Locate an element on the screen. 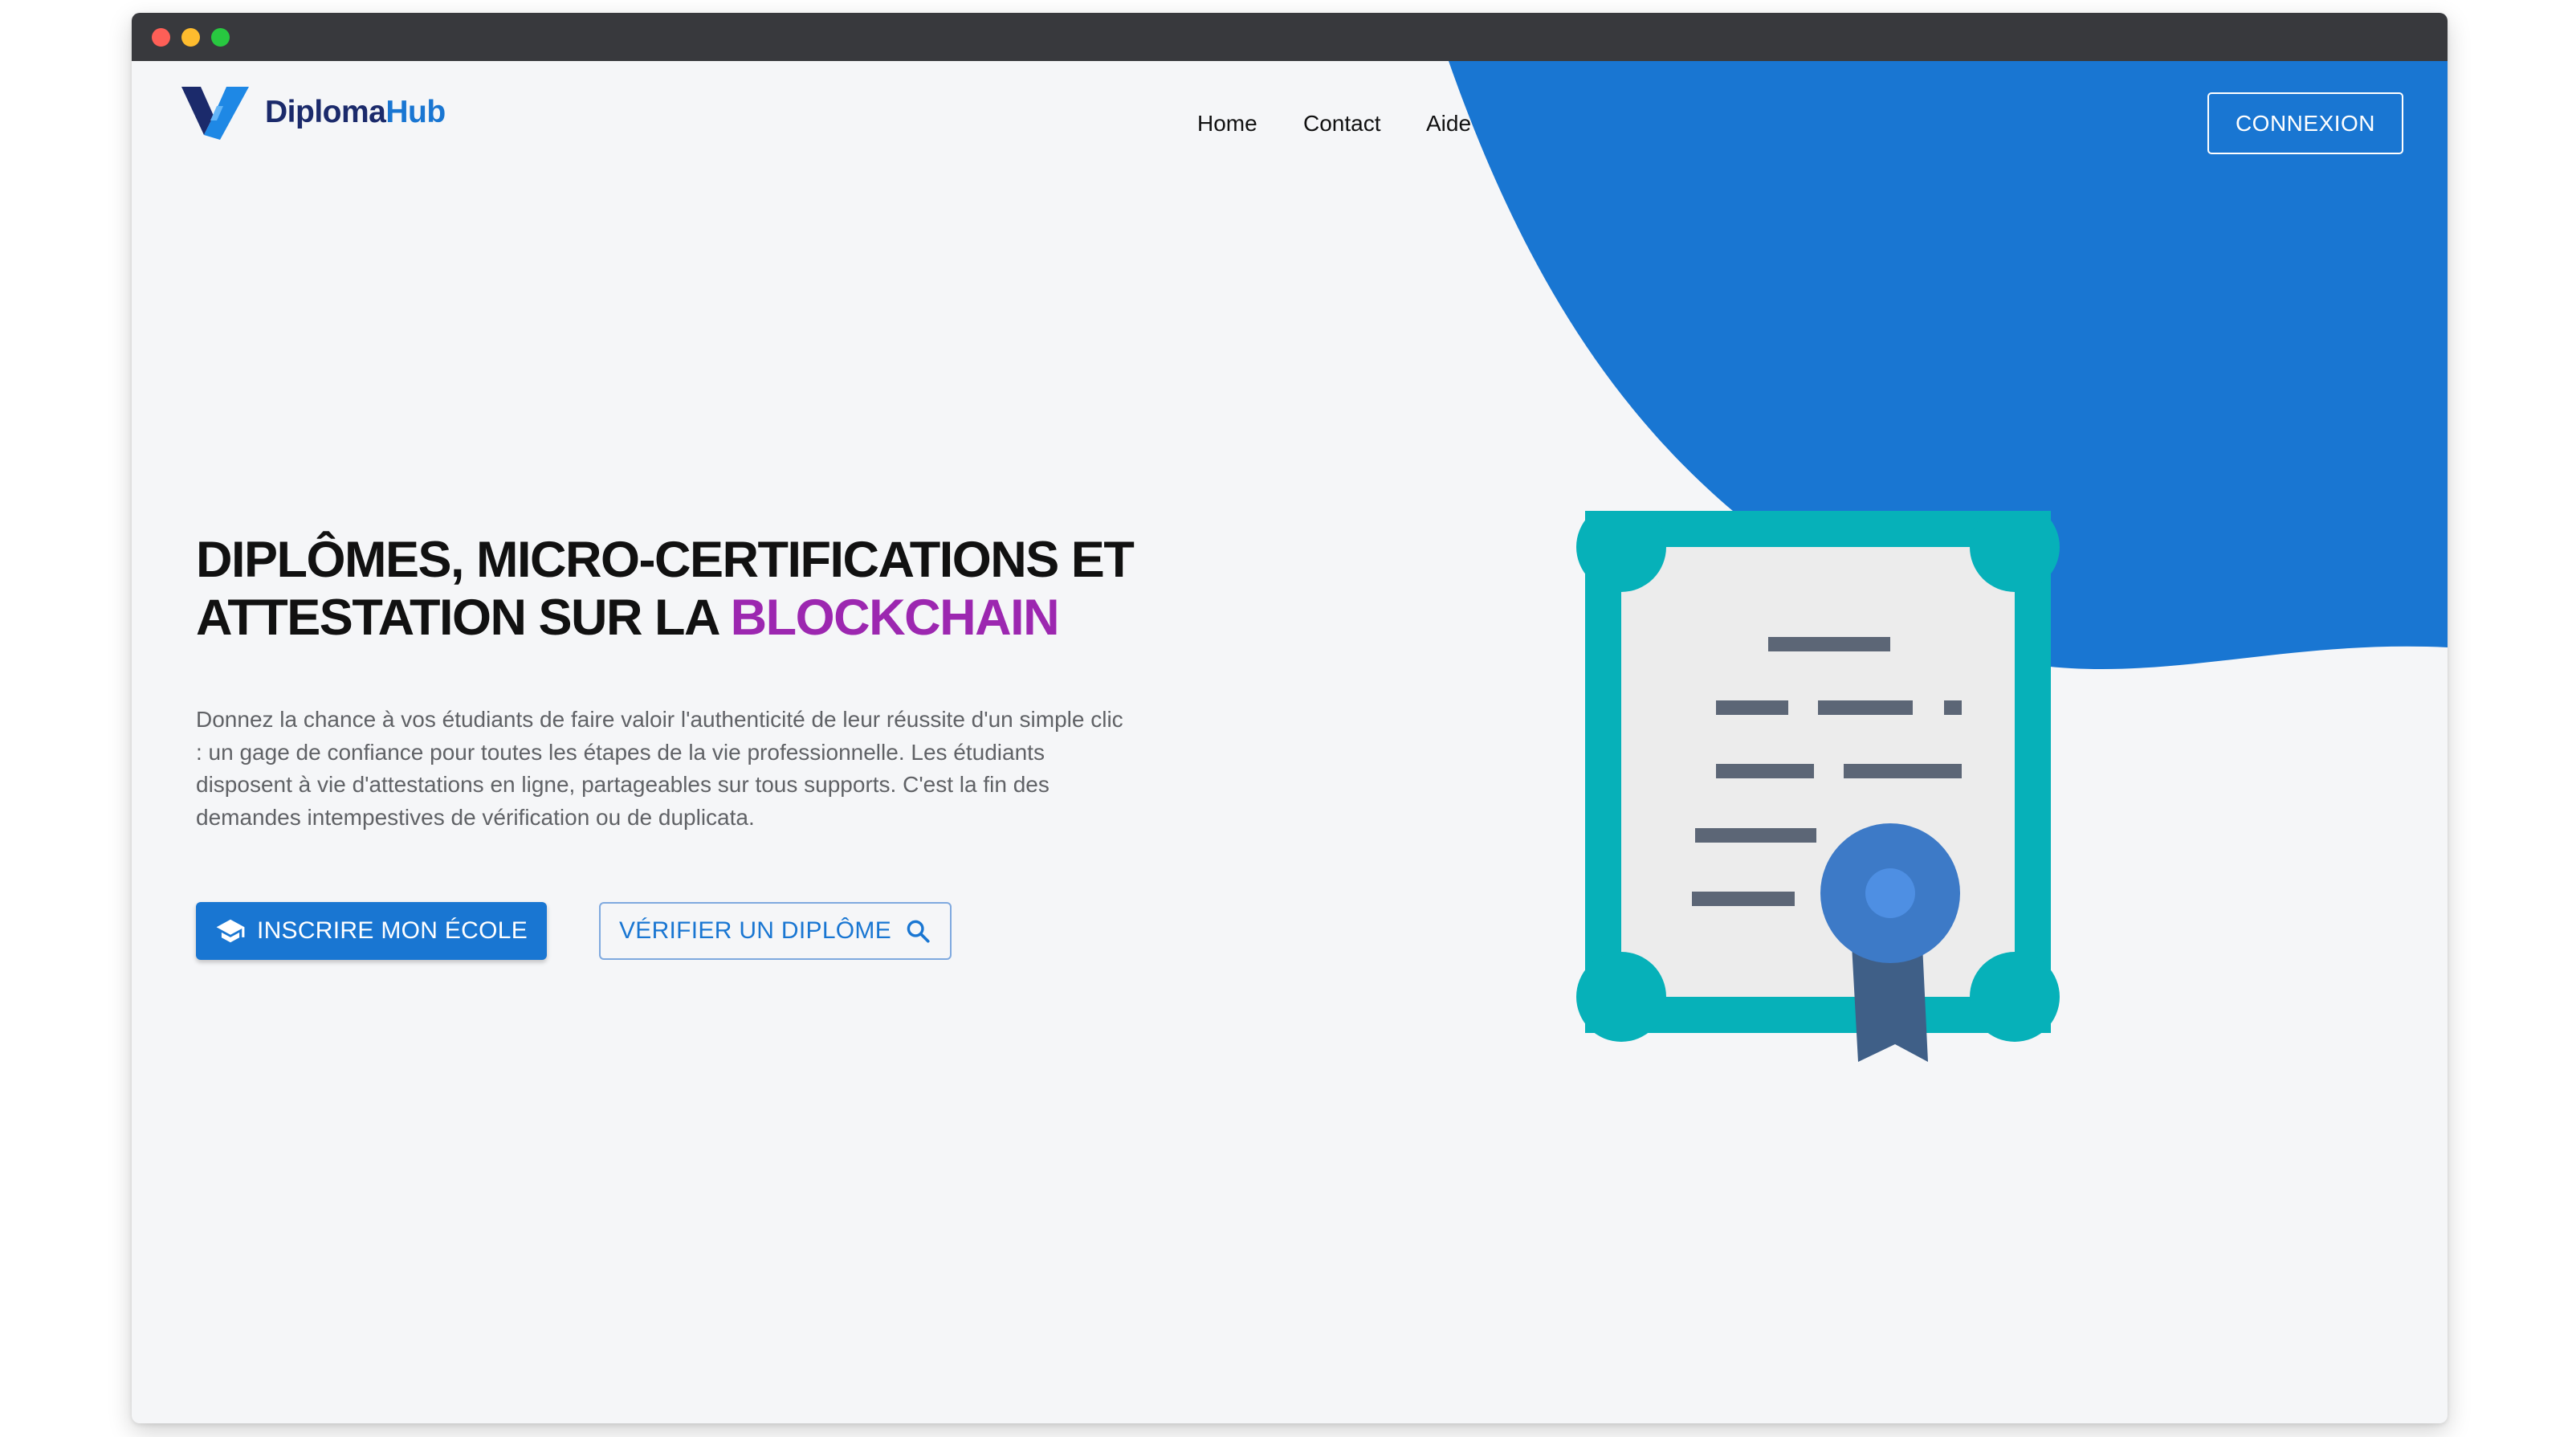 This screenshot has height=1437, width=2576. certificate-illustration is located at coordinates (1818, 786).